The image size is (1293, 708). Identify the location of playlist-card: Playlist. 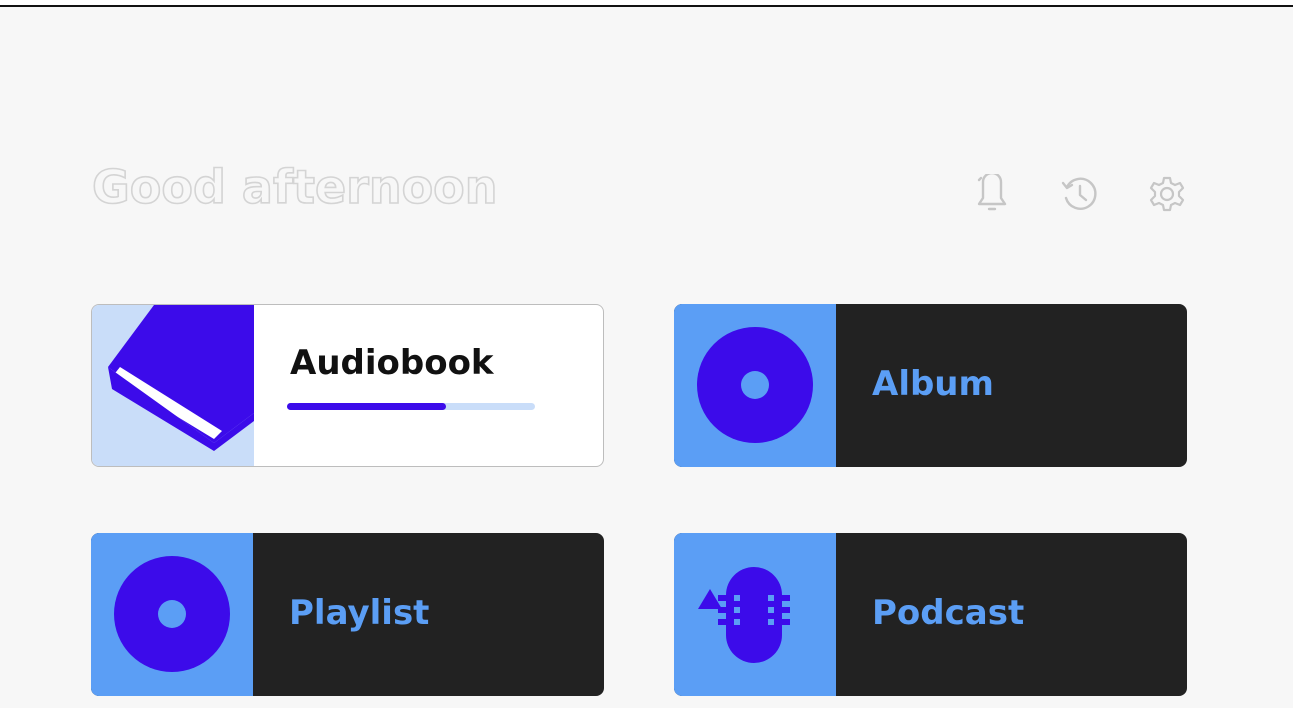
(347, 614).